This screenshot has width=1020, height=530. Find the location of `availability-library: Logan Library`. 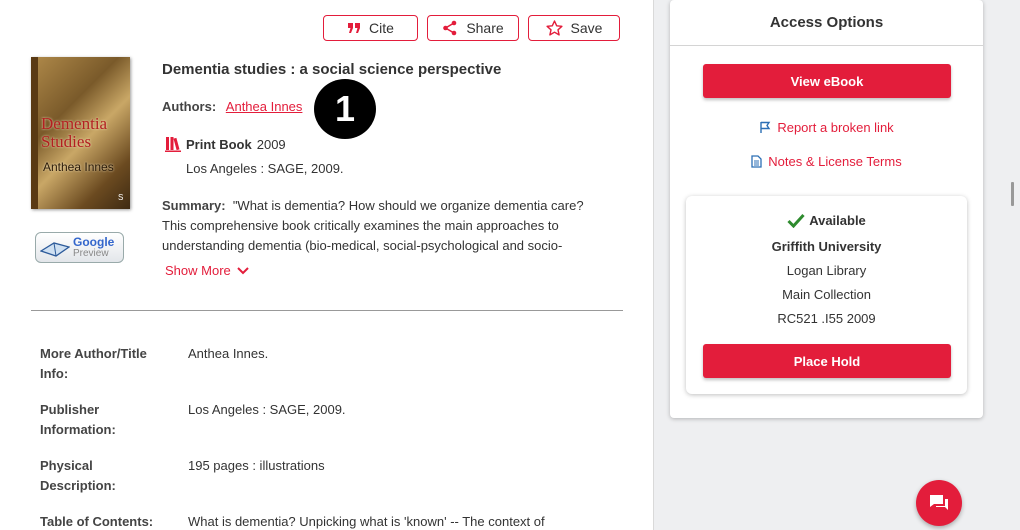

availability-library: Logan Library is located at coordinates (826, 270).